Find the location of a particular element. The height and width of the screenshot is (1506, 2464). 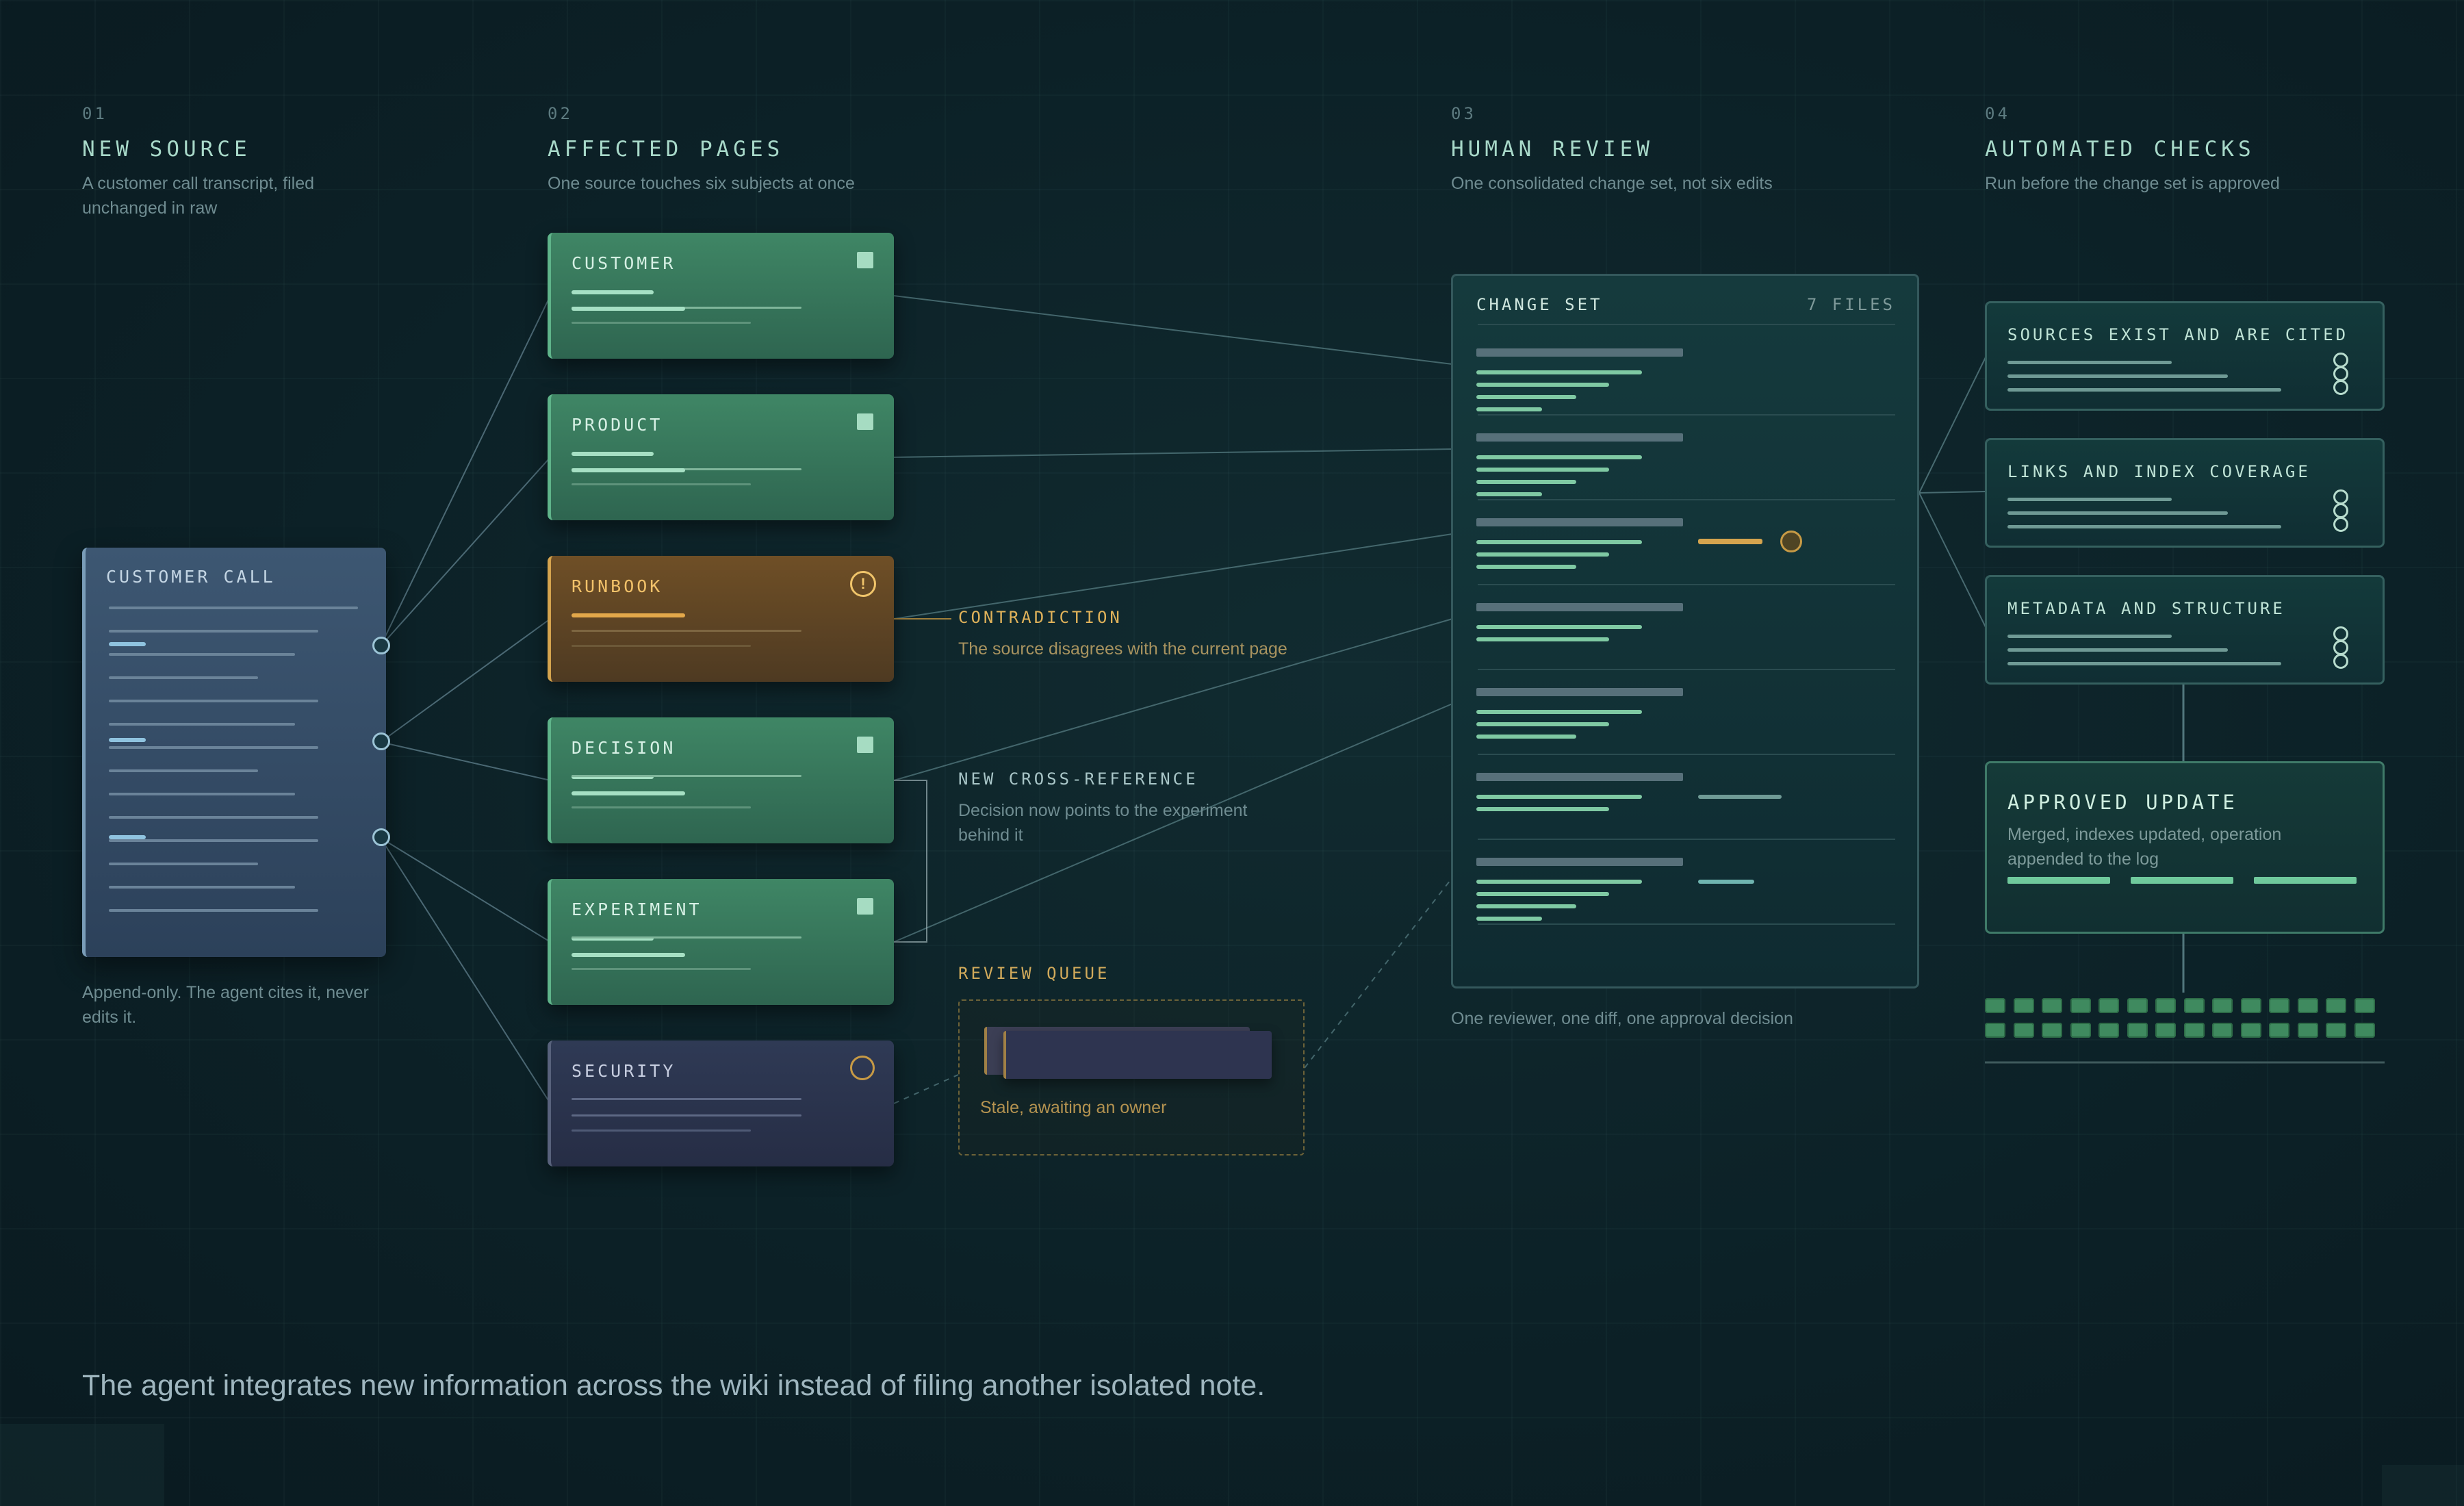

column-description: One source touches six subjects at once is located at coordinates (701, 184).